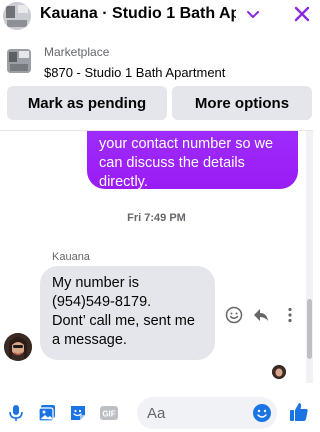  Describe the element at coordinates (96, 283) in the screenshot. I see `message-line: My number is` at that location.